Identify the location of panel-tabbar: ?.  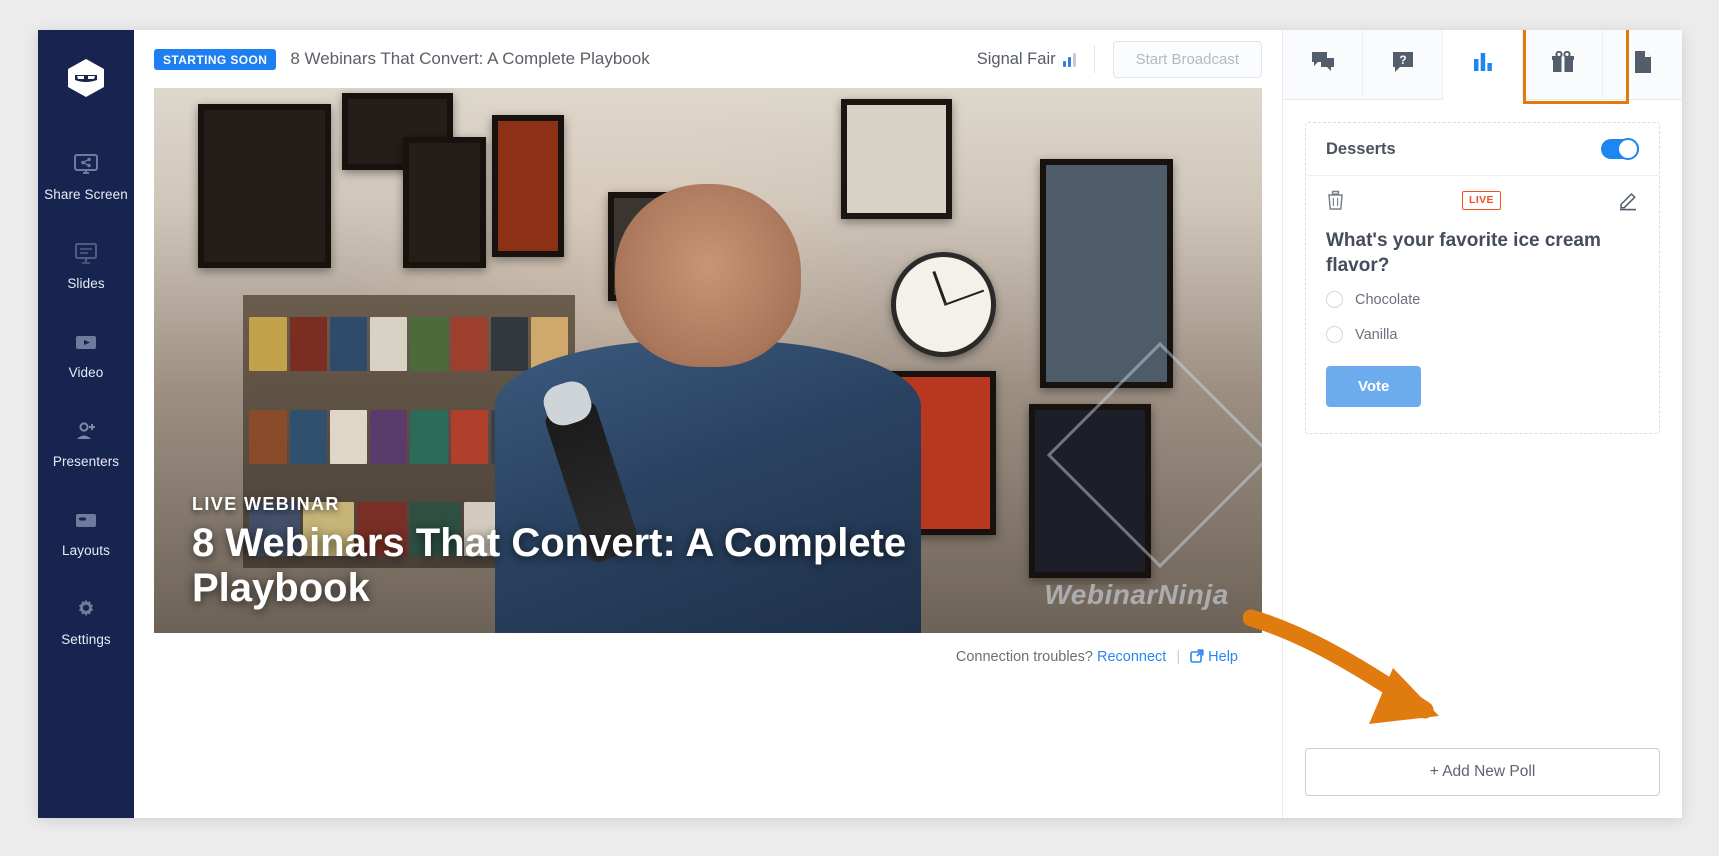
(1482, 65).